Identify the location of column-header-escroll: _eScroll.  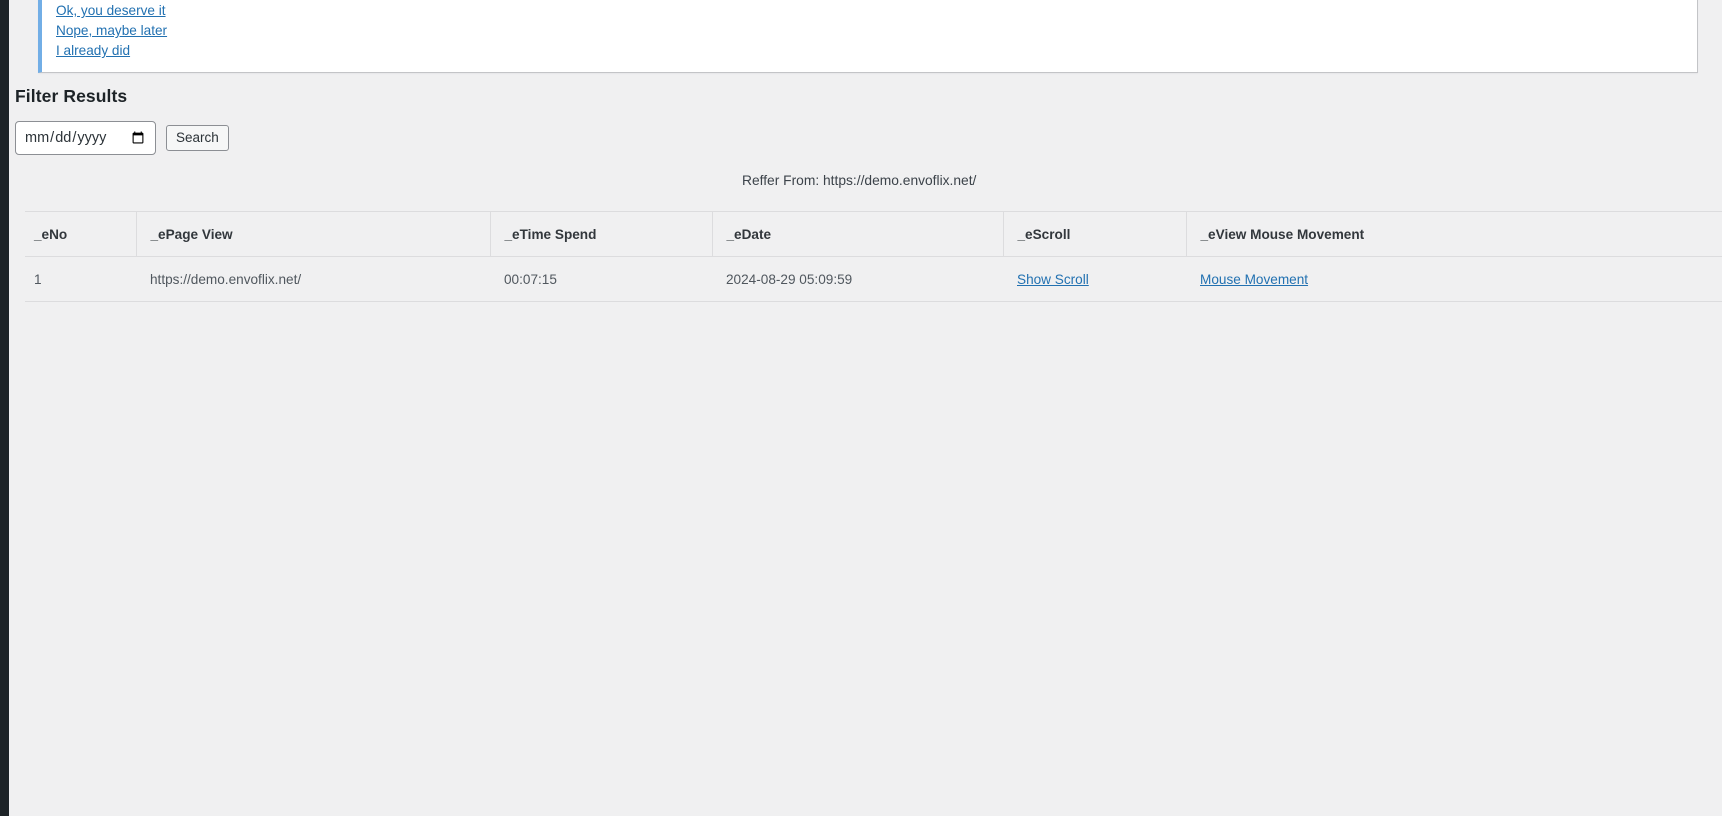
(1094, 234).